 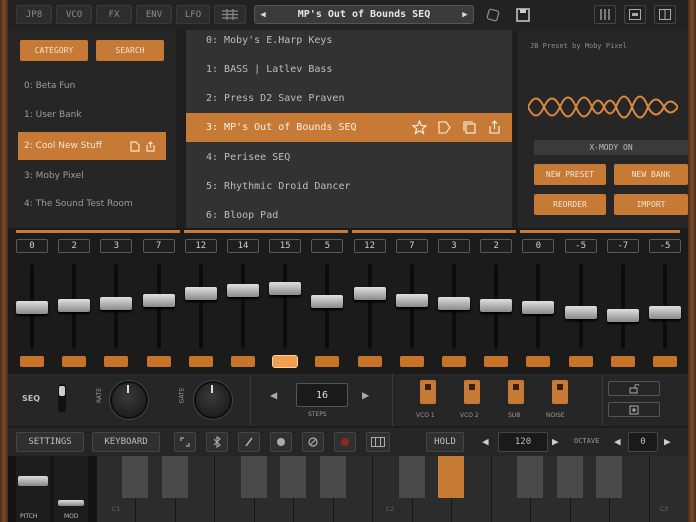 What do you see at coordinates (667, 441) in the screenshot?
I see `octave-increase-icon: ▶` at bounding box center [667, 441].